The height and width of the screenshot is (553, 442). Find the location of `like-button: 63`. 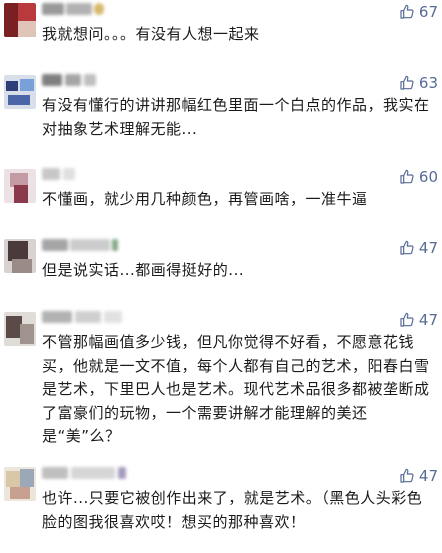

like-button: 63 is located at coordinates (418, 83).